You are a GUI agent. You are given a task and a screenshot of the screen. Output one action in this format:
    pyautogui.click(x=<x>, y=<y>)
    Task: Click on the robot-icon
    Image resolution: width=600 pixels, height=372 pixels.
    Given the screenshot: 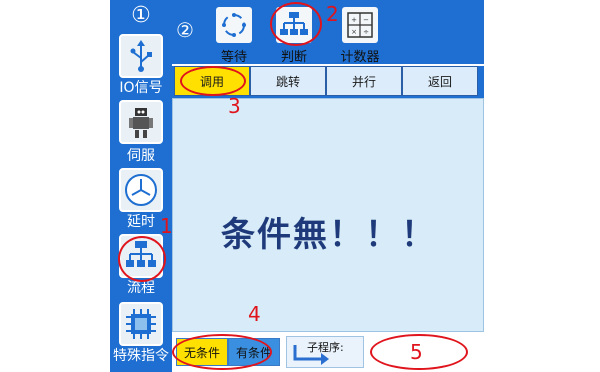 What is the action you would take?
    pyautogui.click(x=141, y=122)
    